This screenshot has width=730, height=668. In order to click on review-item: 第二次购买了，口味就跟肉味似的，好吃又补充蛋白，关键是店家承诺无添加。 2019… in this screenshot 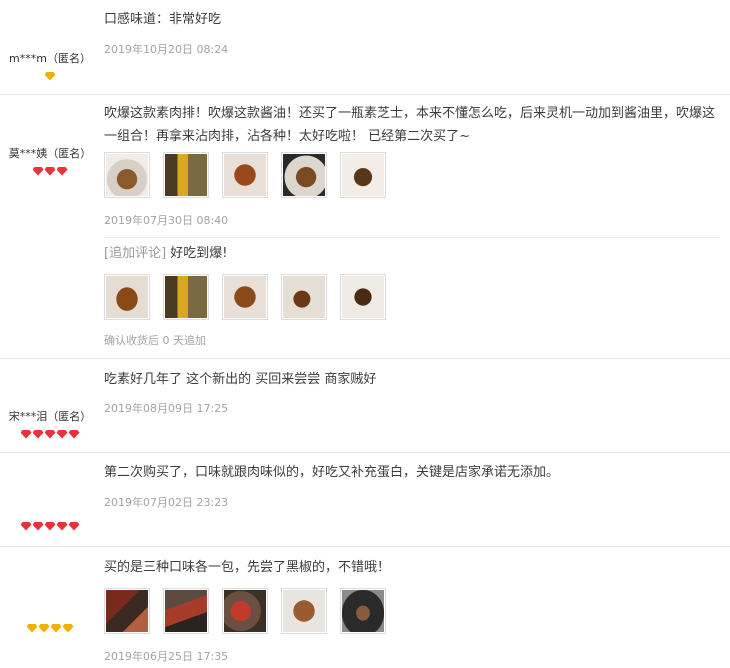, I will do `click(365, 499)`.